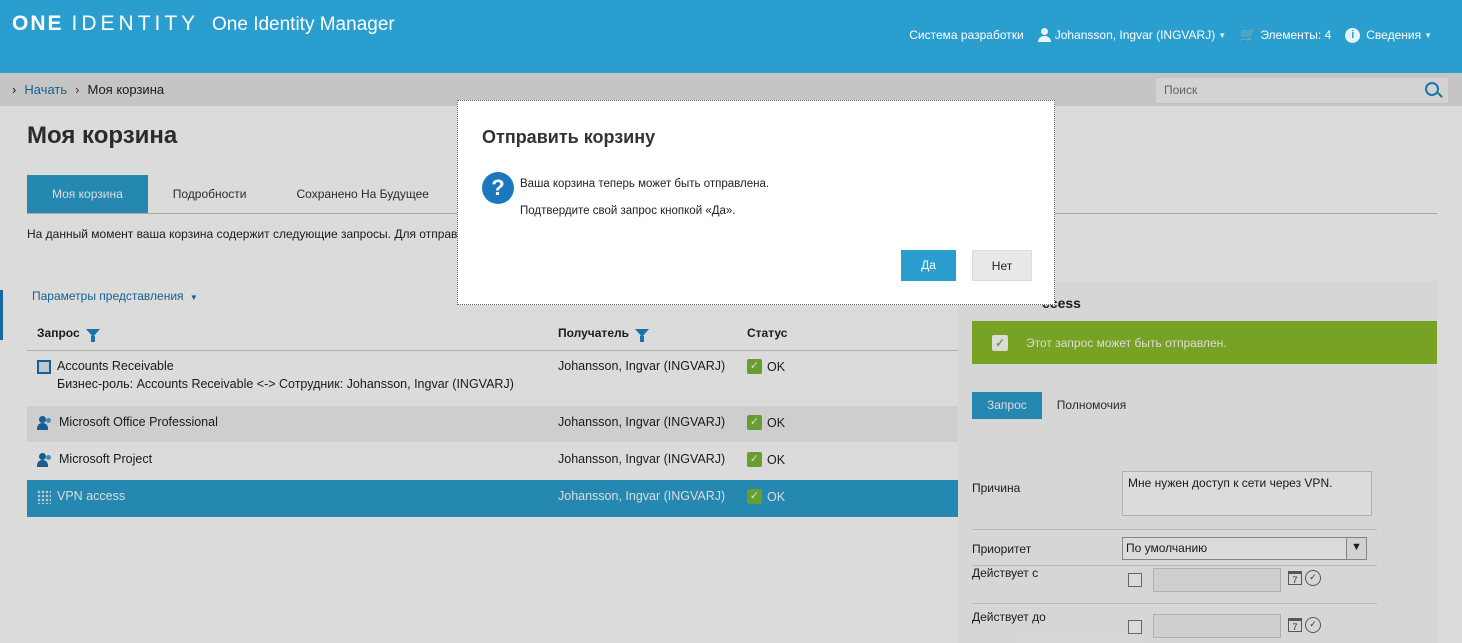  Describe the element at coordinates (135, 23) in the screenshot. I see `logo-identity-text: IDENTITY` at that location.